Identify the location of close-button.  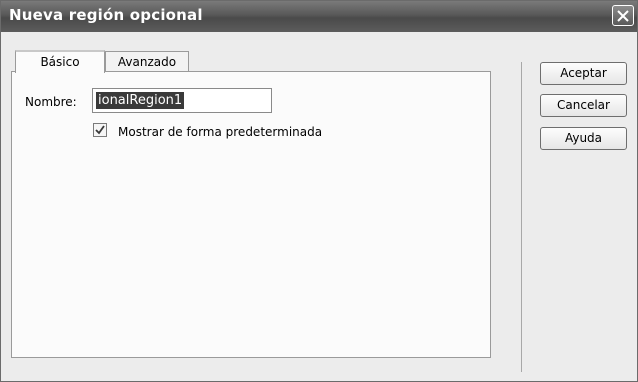
(623, 15).